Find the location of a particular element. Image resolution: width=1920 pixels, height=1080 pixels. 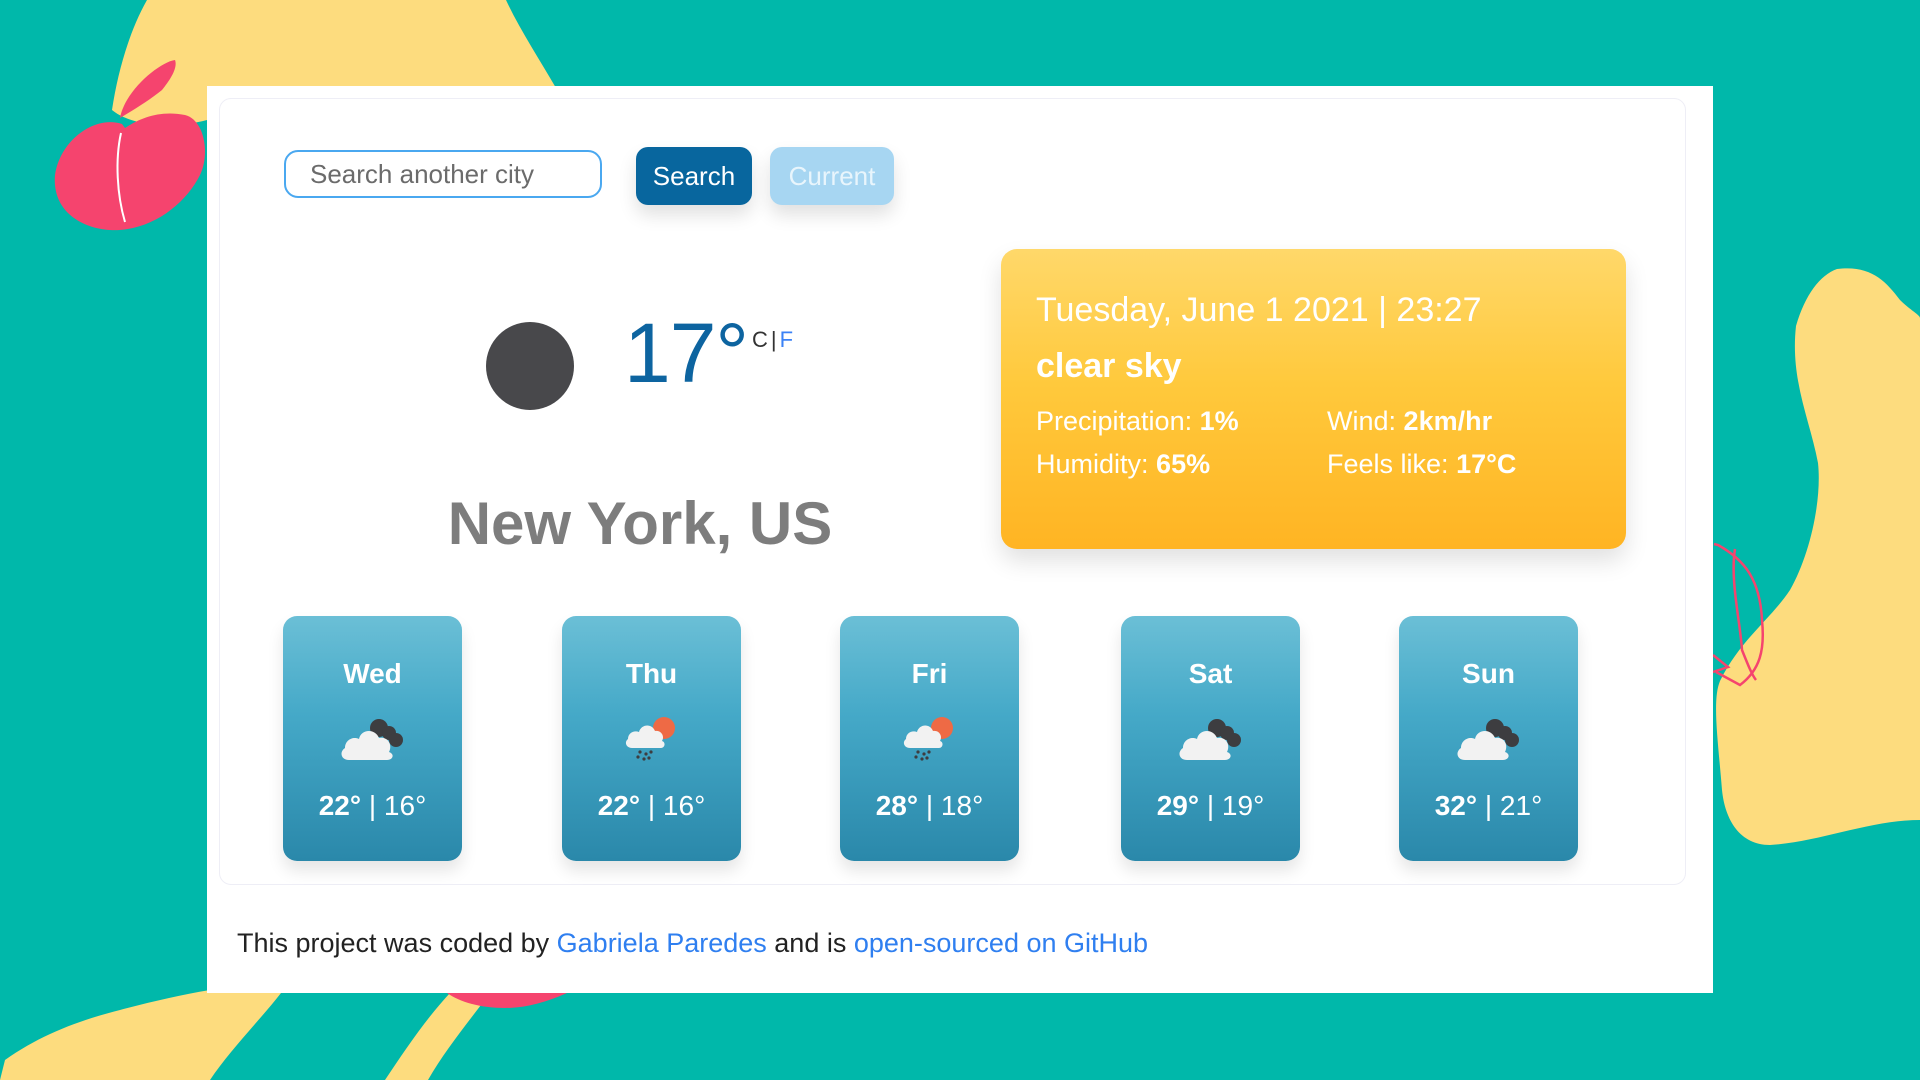

wind-label: Wind: is located at coordinates (1362, 421).